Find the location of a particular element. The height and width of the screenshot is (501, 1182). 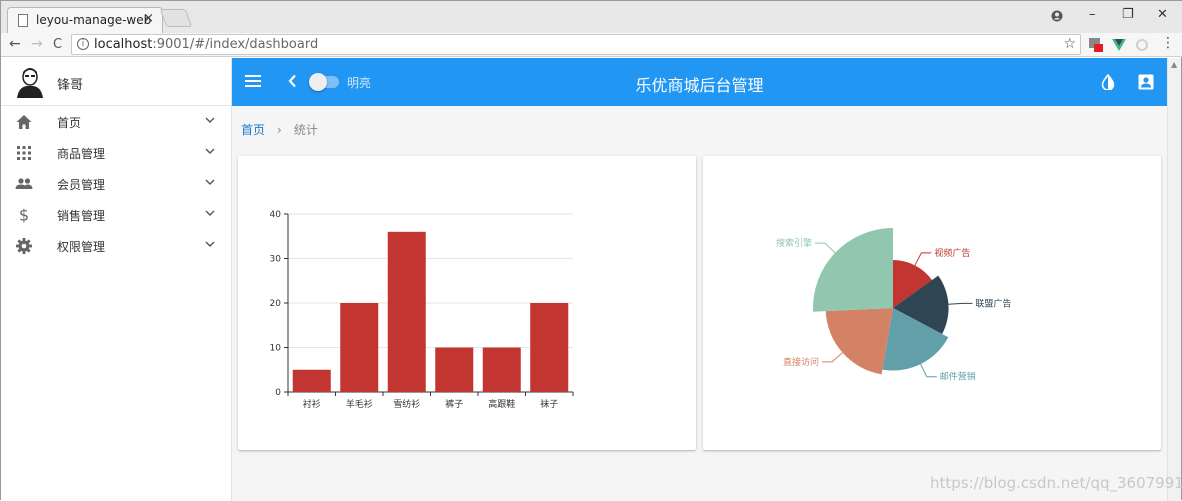

close-window-button: ✕ is located at coordinates (1162, 14).